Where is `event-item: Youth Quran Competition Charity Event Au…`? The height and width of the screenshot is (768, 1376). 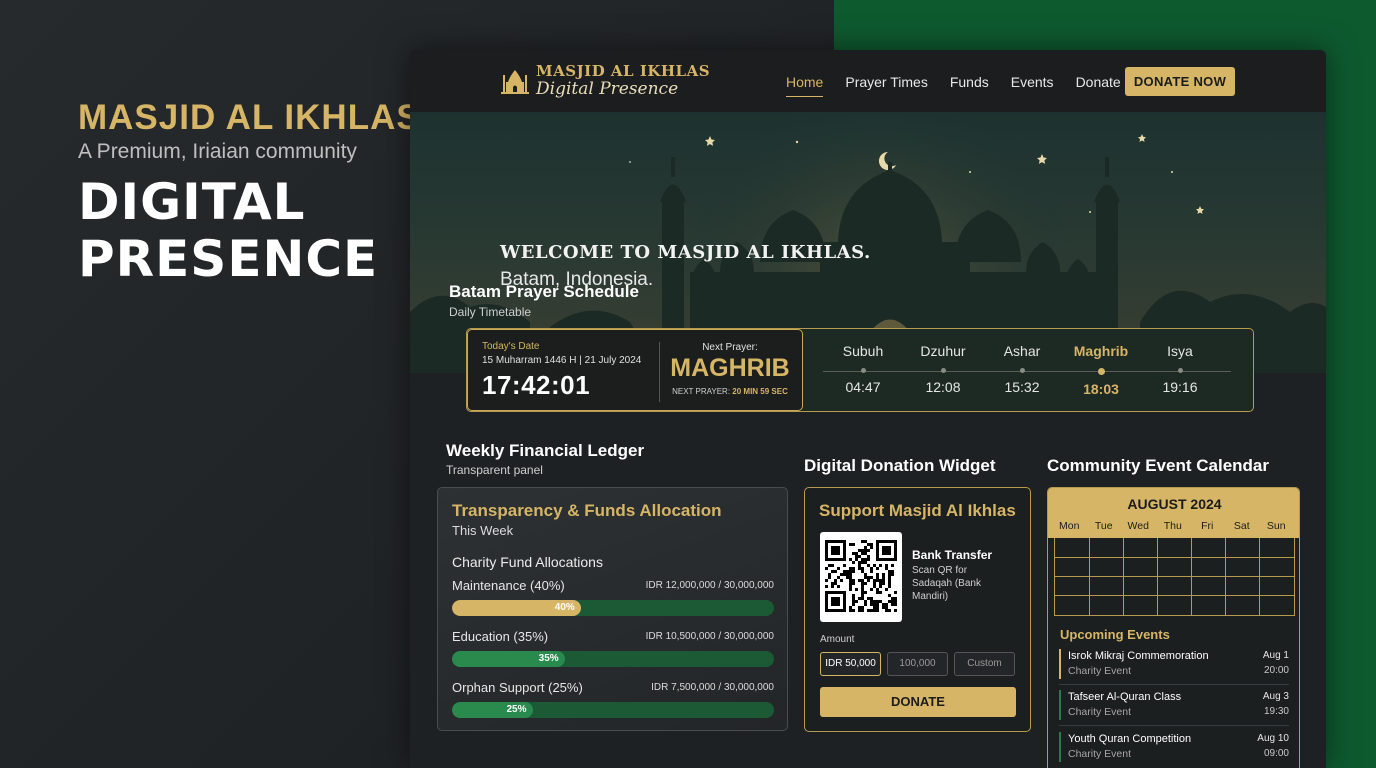 event-item: Youth Quran Competition Charity Event Au… is located at coordinates (1174, 748).